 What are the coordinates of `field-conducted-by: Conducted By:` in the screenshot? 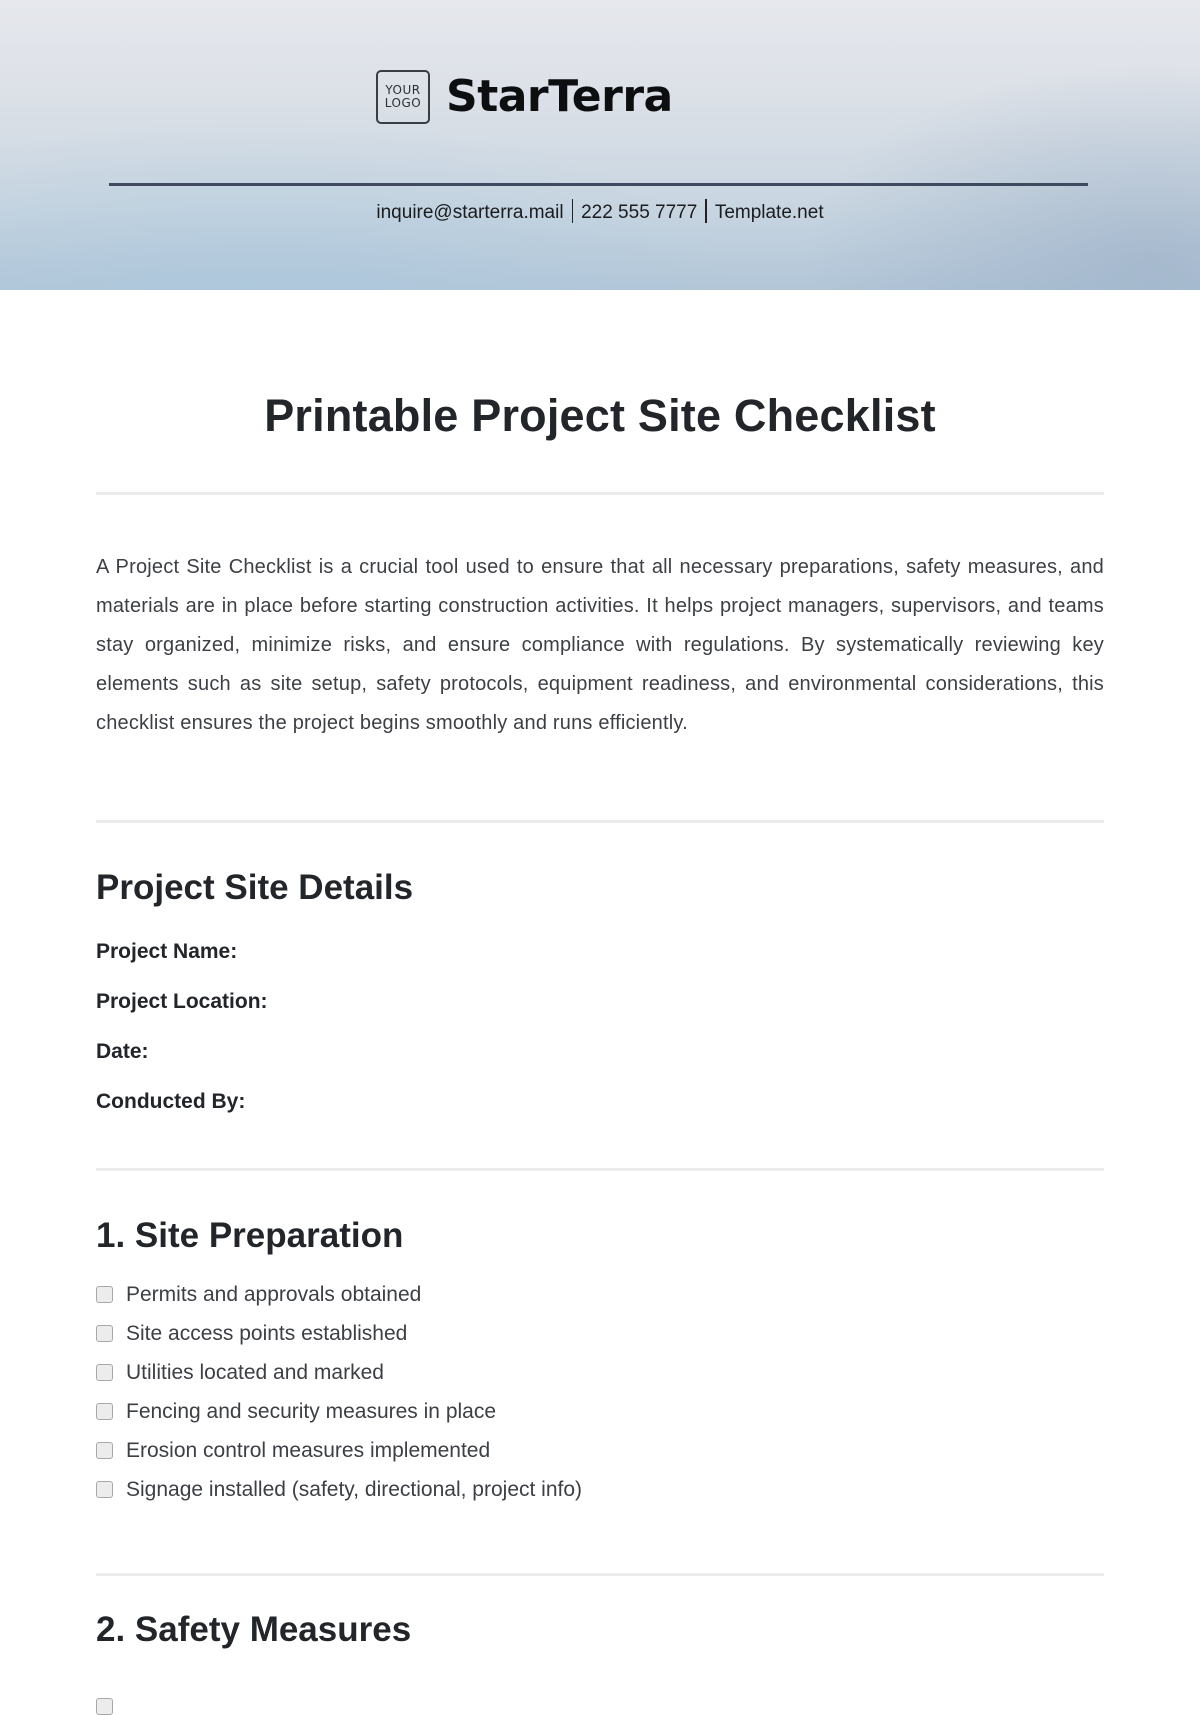 It's located at (170, 1102).